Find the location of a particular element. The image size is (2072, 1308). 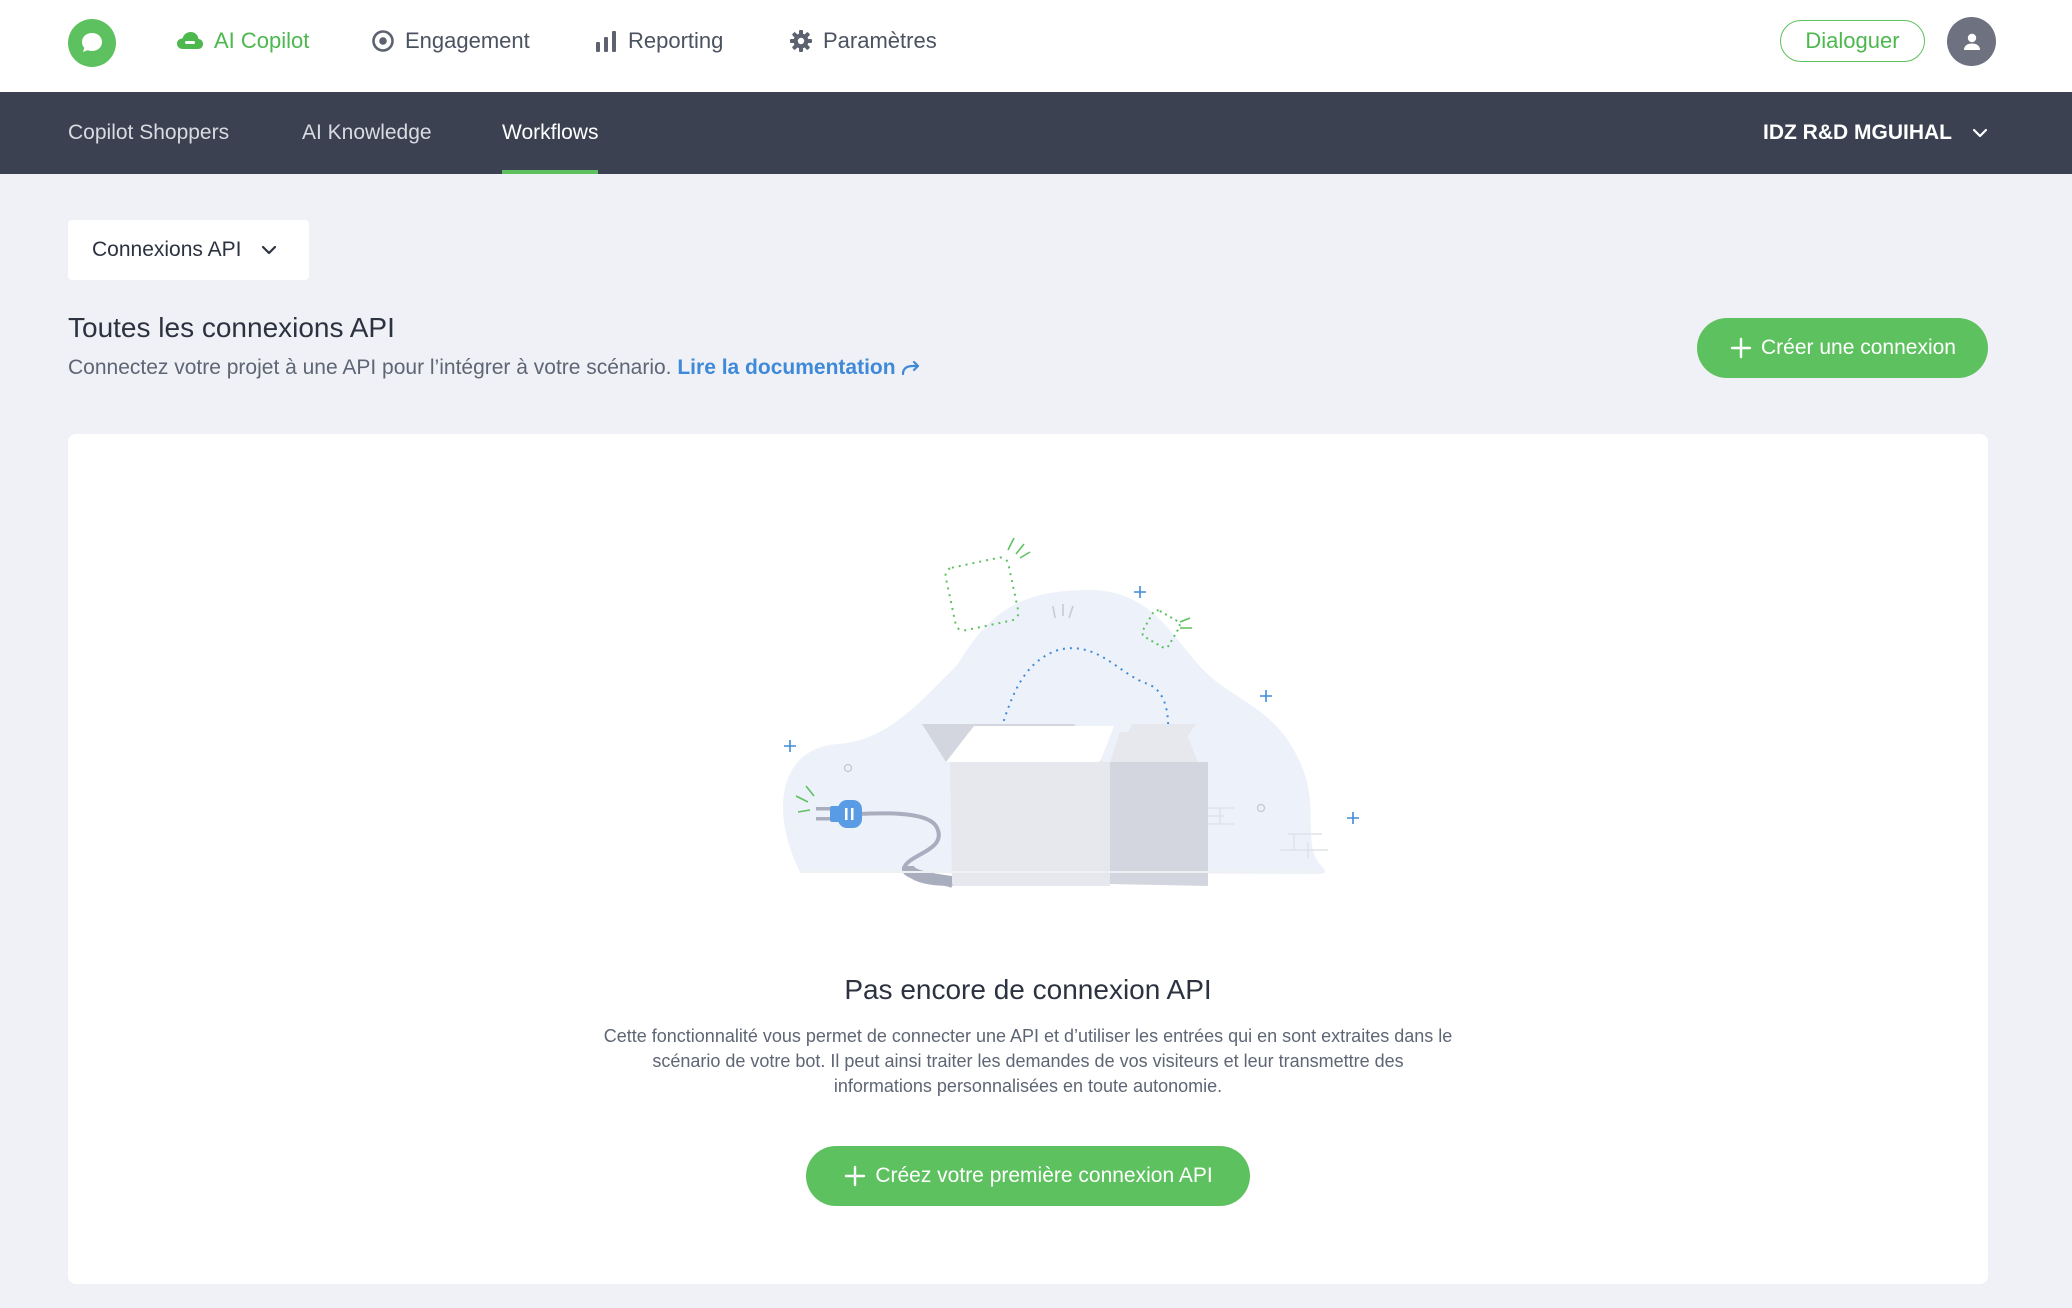

nav-parametres: Paramètres is located at coordinates (863, 41).